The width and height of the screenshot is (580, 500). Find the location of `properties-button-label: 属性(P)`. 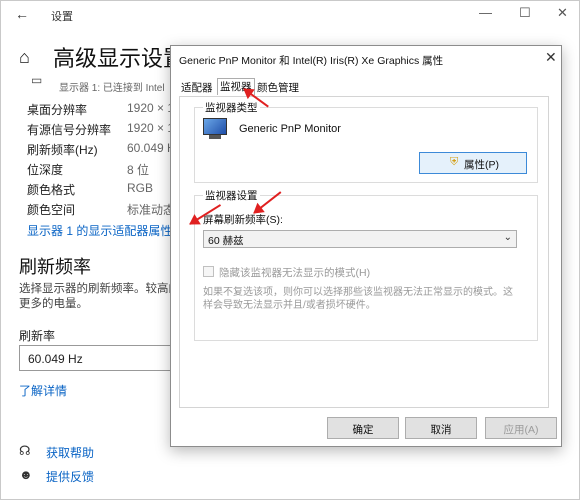

properties-button-label: 属性(P) is located at coordinates (481, 165).